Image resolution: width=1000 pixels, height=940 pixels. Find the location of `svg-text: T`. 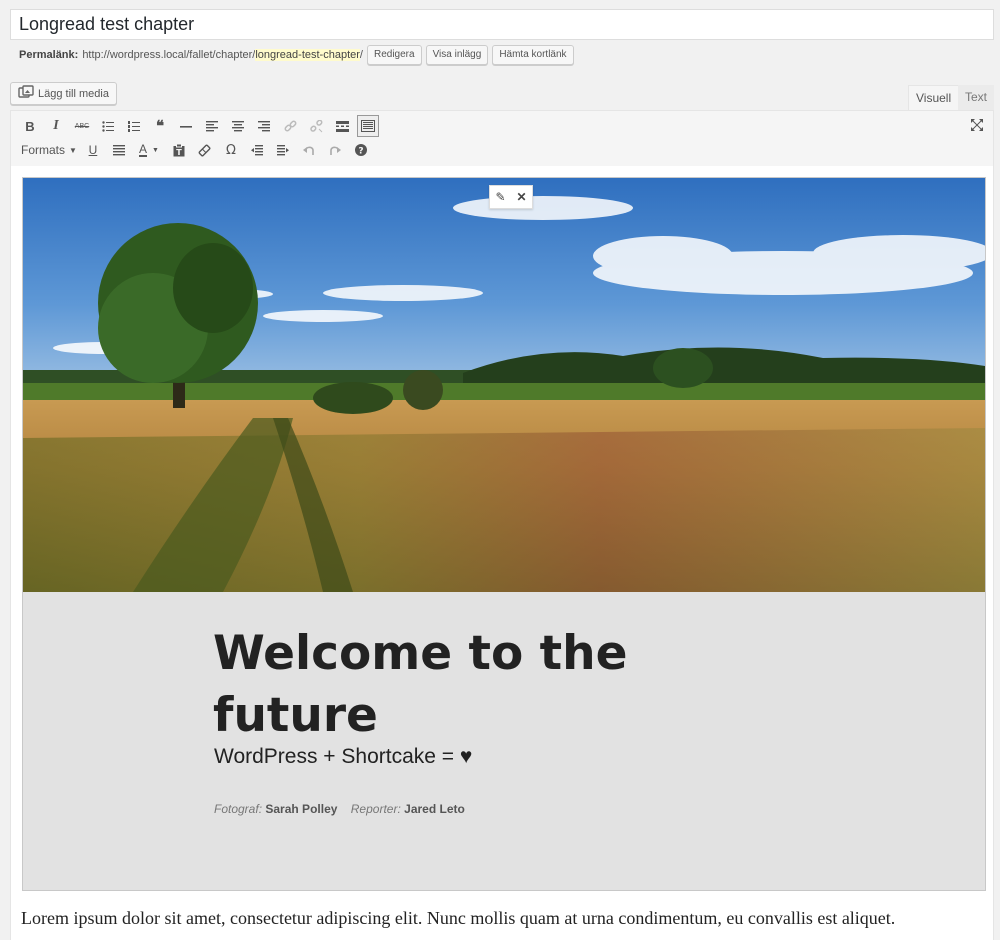

svg-text: T is located at coordinates (179, 152).